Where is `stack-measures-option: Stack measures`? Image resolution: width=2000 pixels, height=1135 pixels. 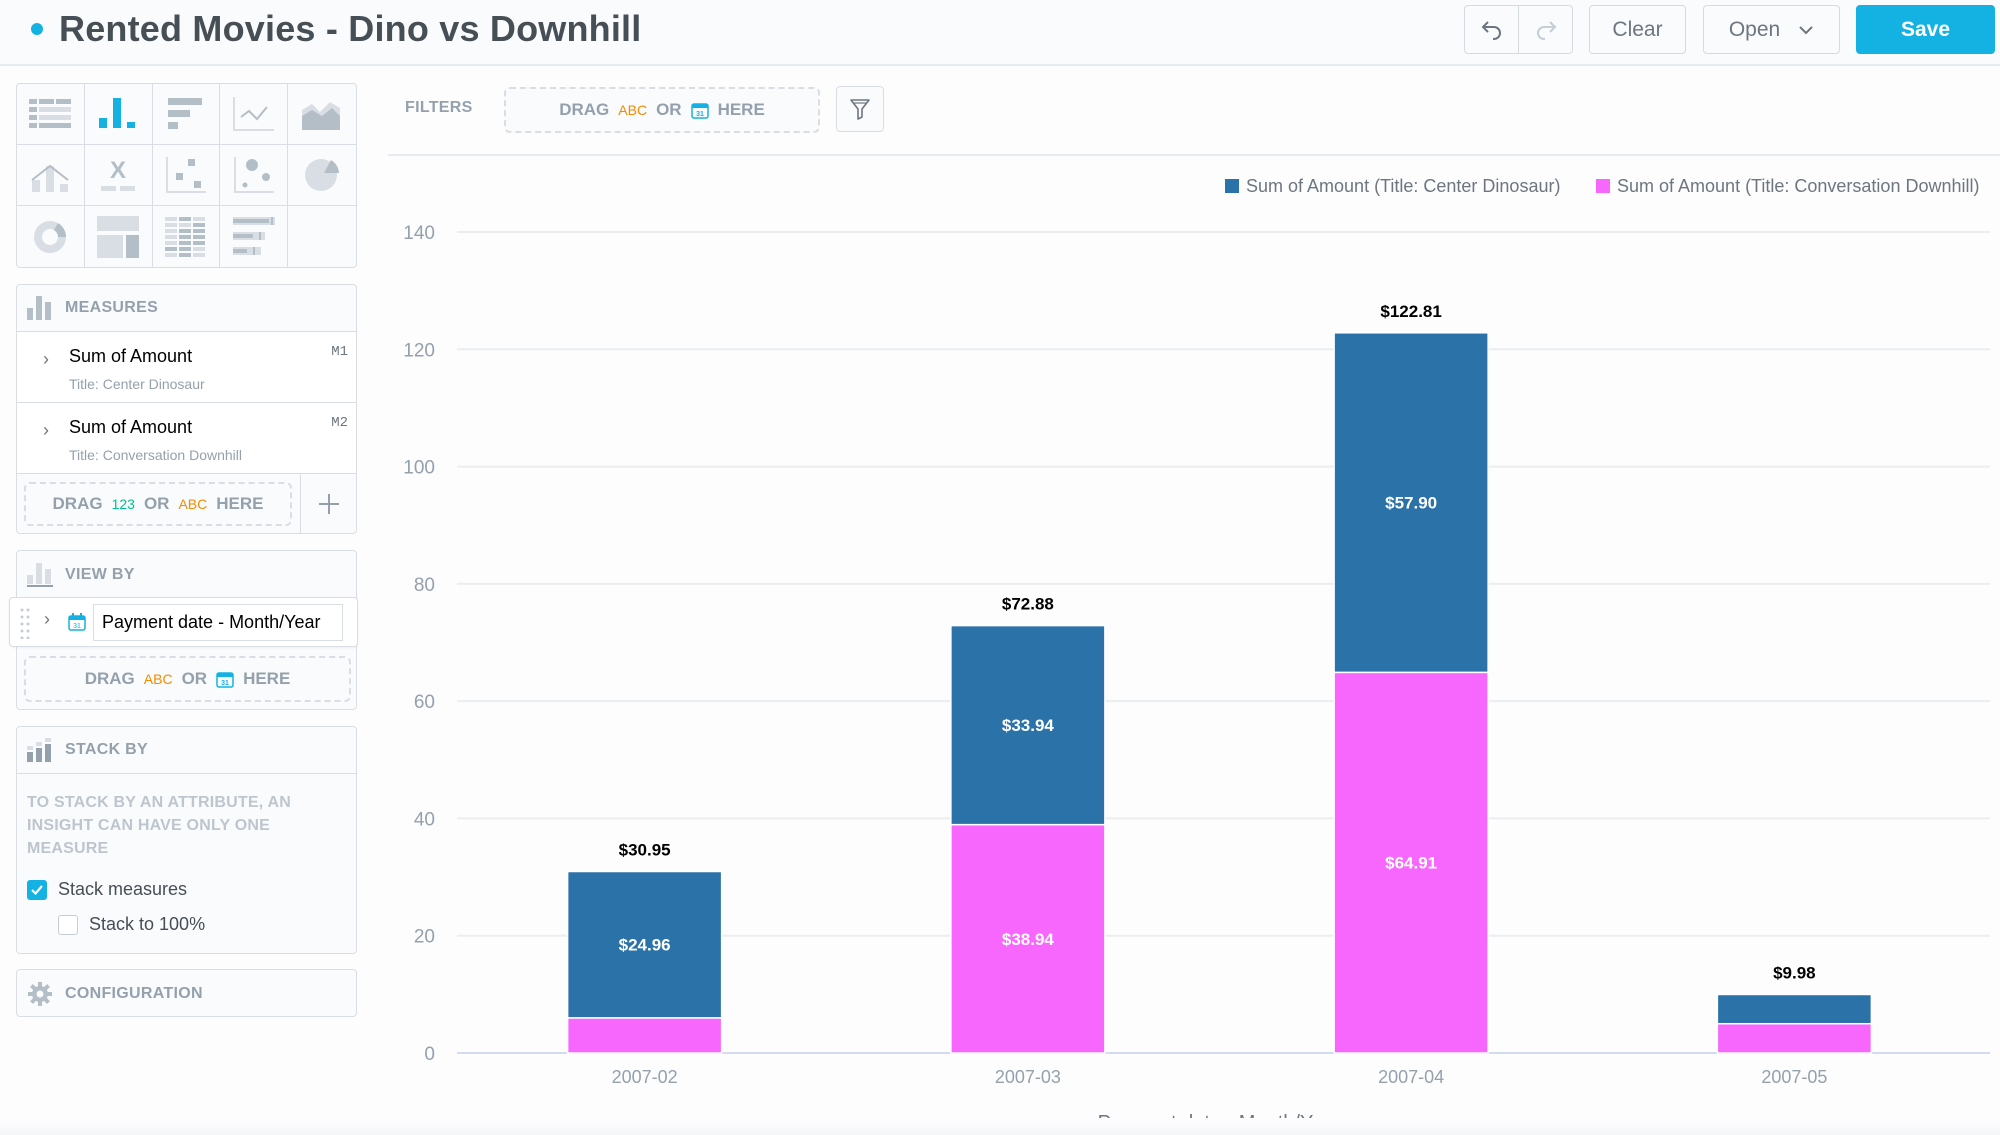
stack-measures-option: Stack measures is located at coordinates (107, 889).